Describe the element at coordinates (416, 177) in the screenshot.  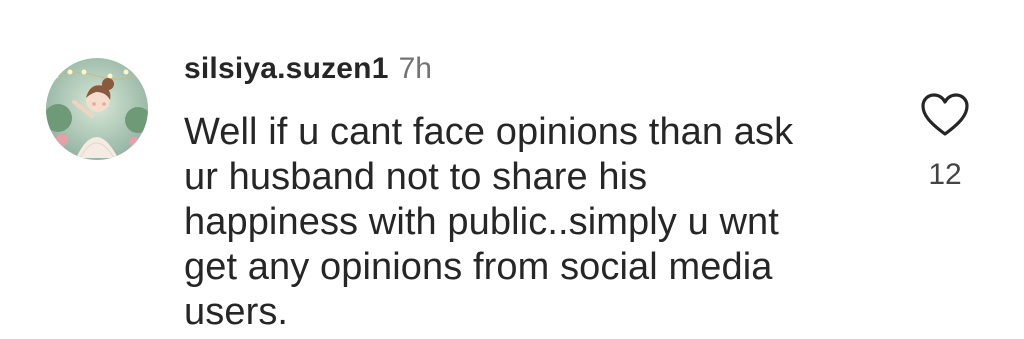
I see `comment-text-line: ur husband not to share his` at that location.